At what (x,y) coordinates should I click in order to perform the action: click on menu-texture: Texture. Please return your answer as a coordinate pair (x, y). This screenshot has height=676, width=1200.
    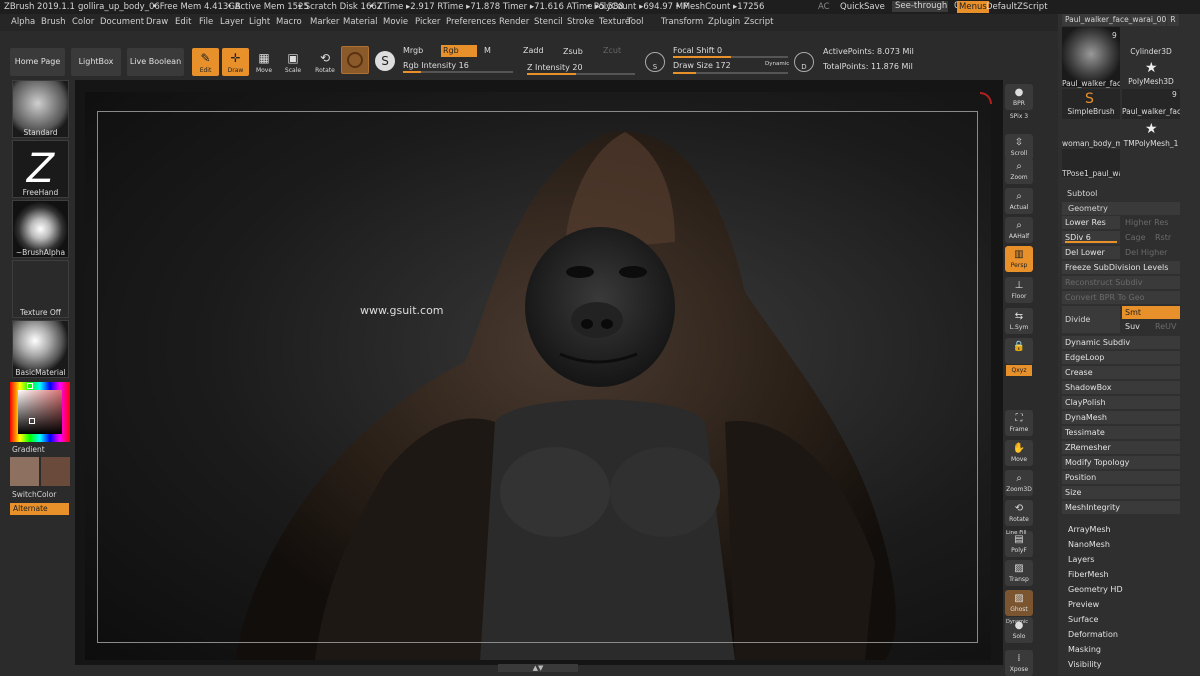
    Looking at the image, I should click on (614, 22).